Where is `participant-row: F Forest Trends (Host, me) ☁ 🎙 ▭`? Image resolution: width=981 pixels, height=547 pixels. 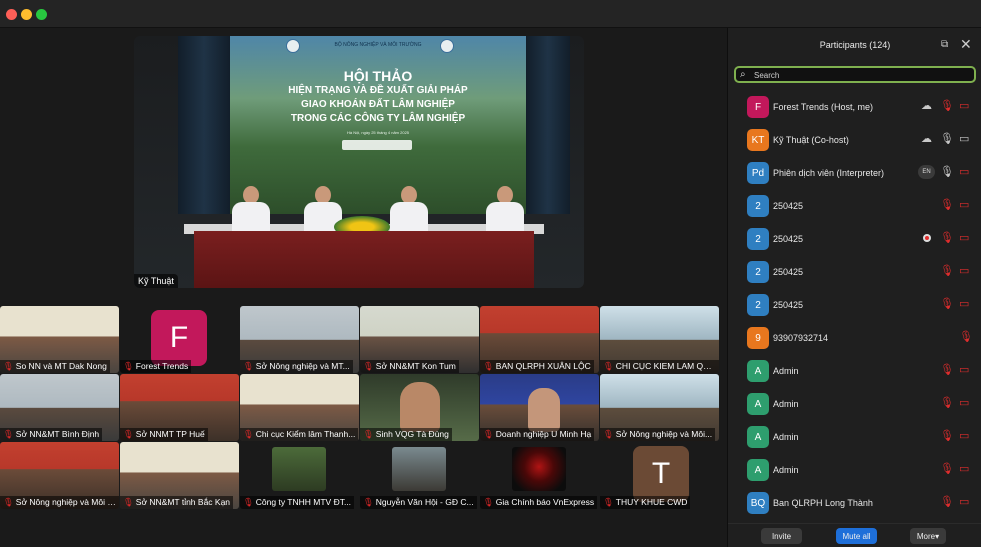 participant-row: F Forest Trends (Host, me) ☁ 🎙 ▭ is located at coordinates (854, 106).